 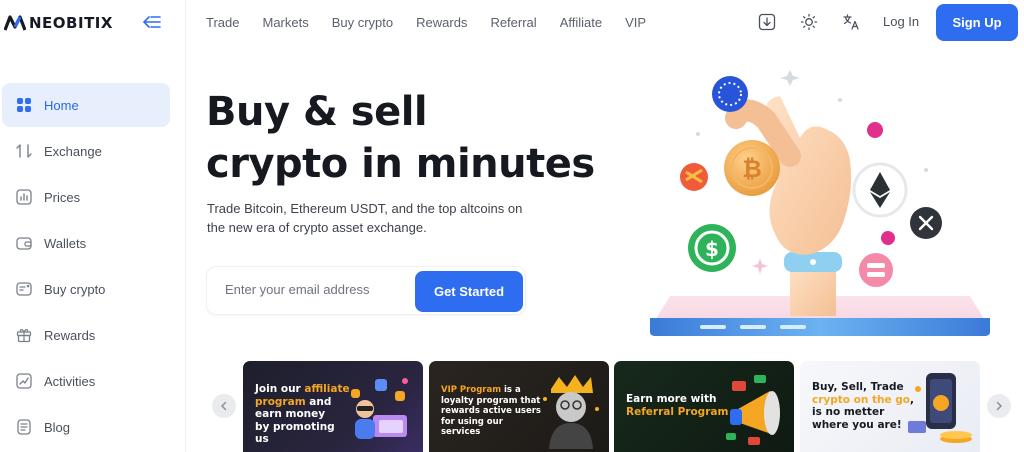 I want to click on carousel-prev-button, so click(x=224, y=406).